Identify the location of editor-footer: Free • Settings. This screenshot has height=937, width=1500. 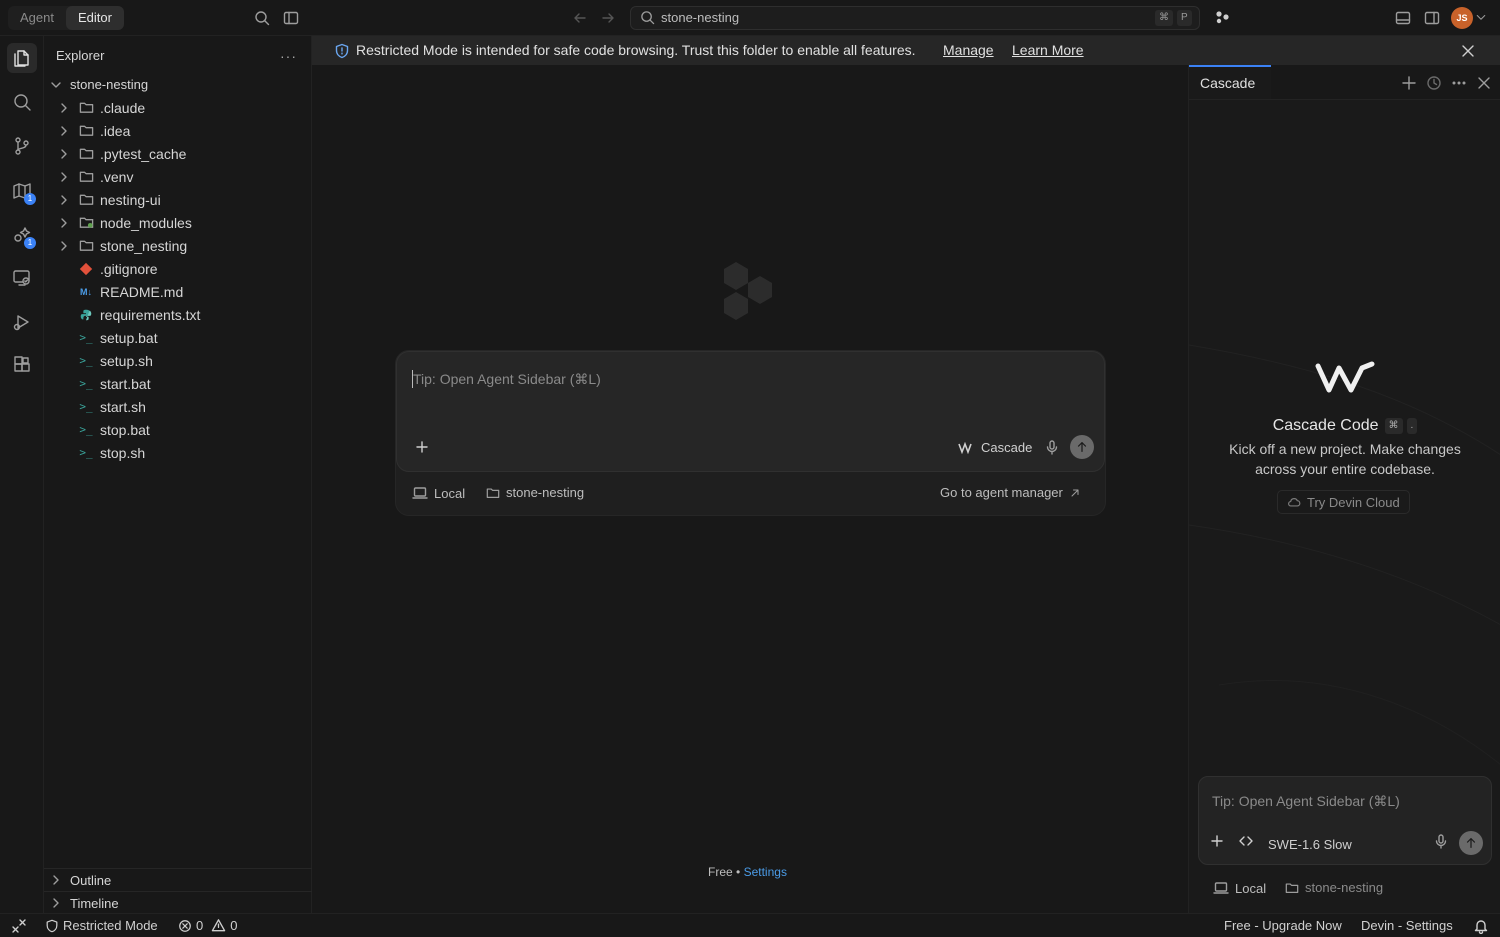
(747, 872).